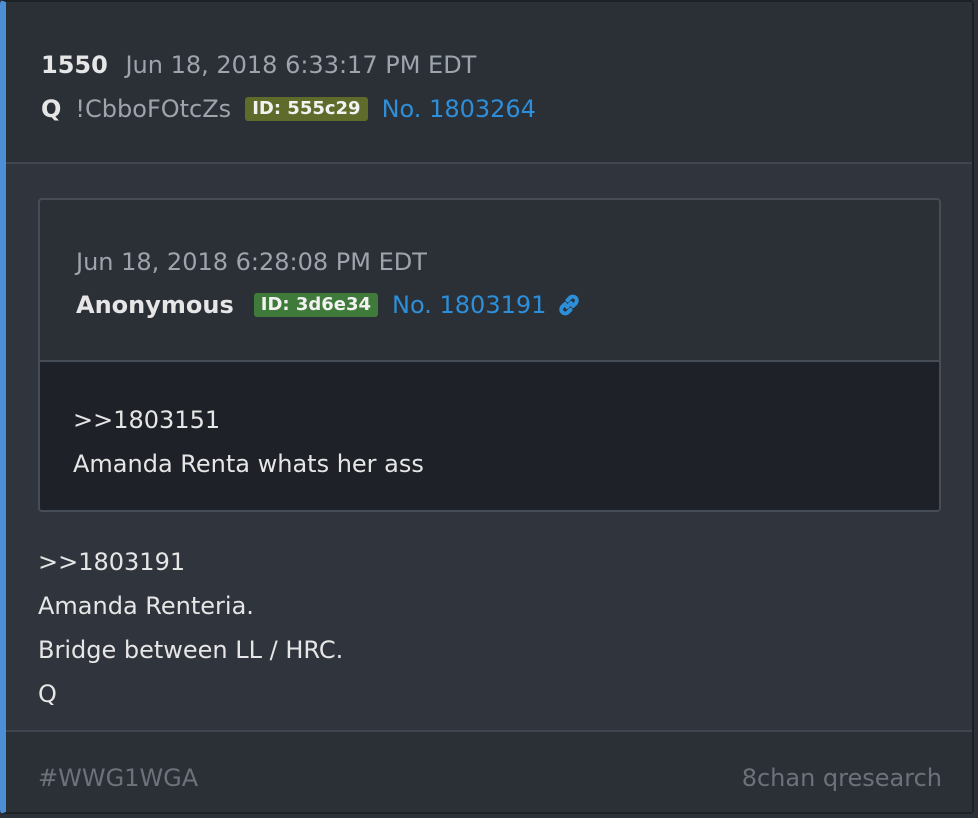 Image resolution: width=978 pixels, height=818 pixels. What do you see at coordinates (248, 464) in the screenshot?
I see `quoted-text-line: Amanda Renta whats her ass` at bounding box center [248, 464].